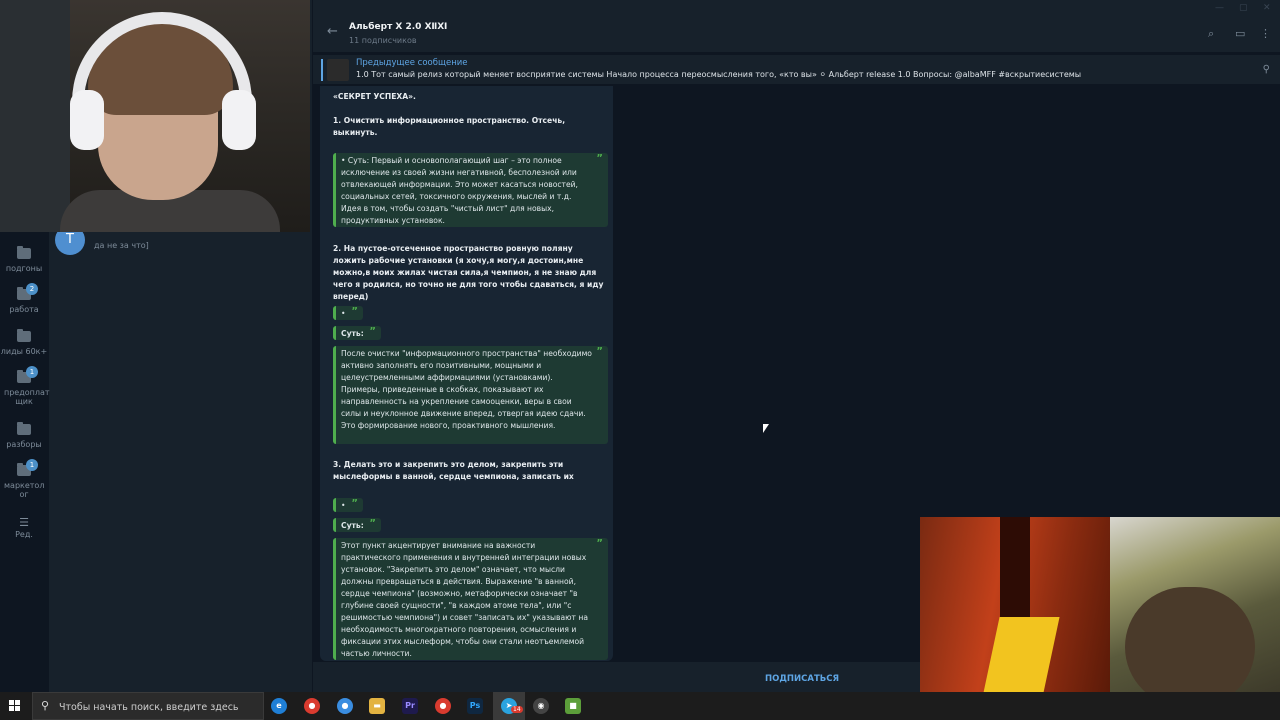 The width and height of the screenshot is (1280, 720). I want to click on message-heading: «СЕКРЕТ УСПЕХА»., so click(374, 96).